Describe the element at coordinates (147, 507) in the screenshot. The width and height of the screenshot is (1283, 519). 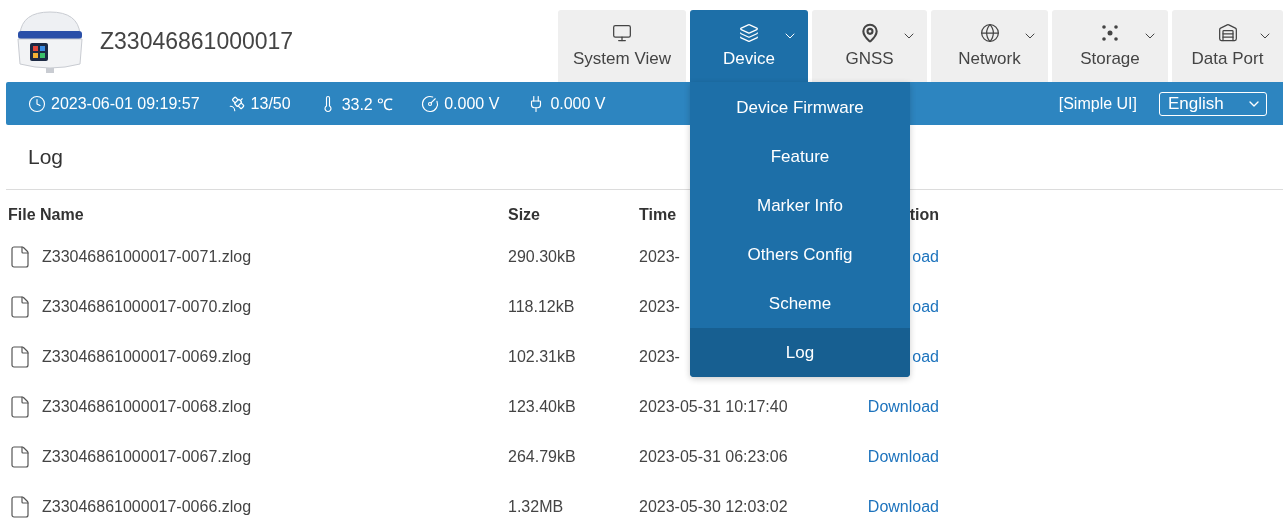
I see `file-name: Z33046861000017-0066.zlog` at that location.